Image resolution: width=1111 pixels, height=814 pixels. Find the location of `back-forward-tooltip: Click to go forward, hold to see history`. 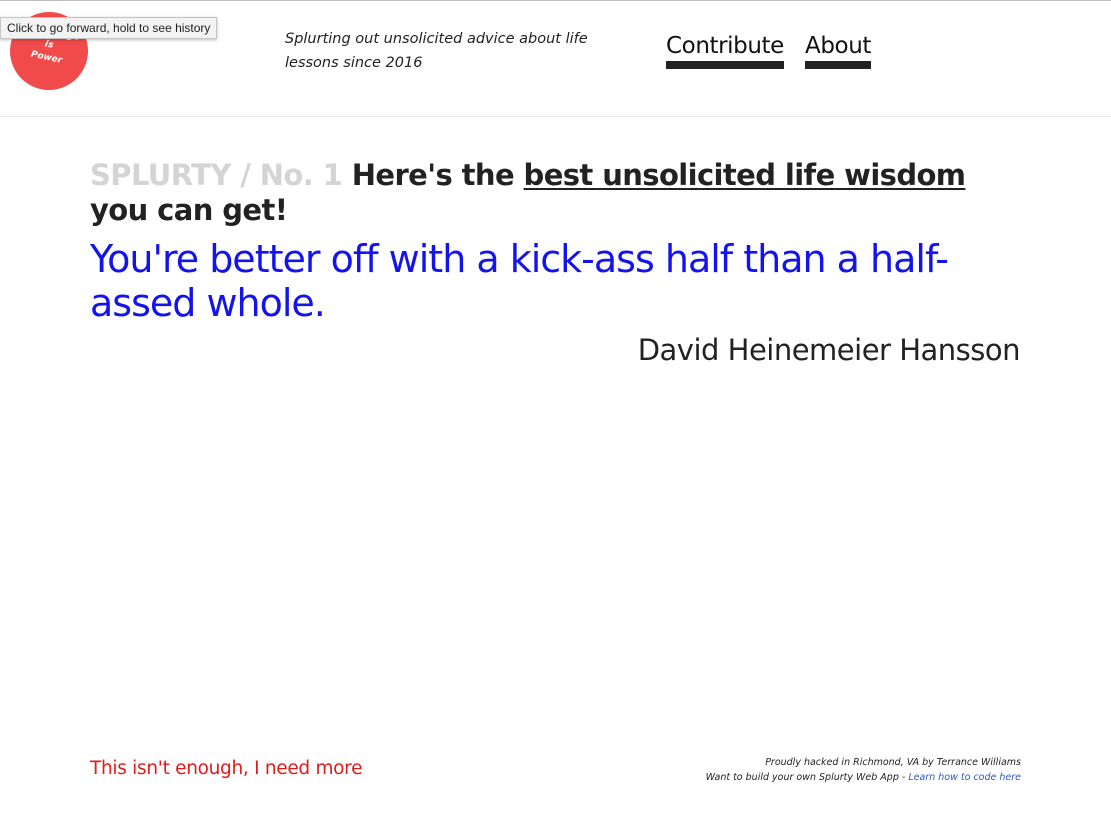

back-forward-tooltip: Click to go forward, hold to see history is located at coordinates (109, 28).